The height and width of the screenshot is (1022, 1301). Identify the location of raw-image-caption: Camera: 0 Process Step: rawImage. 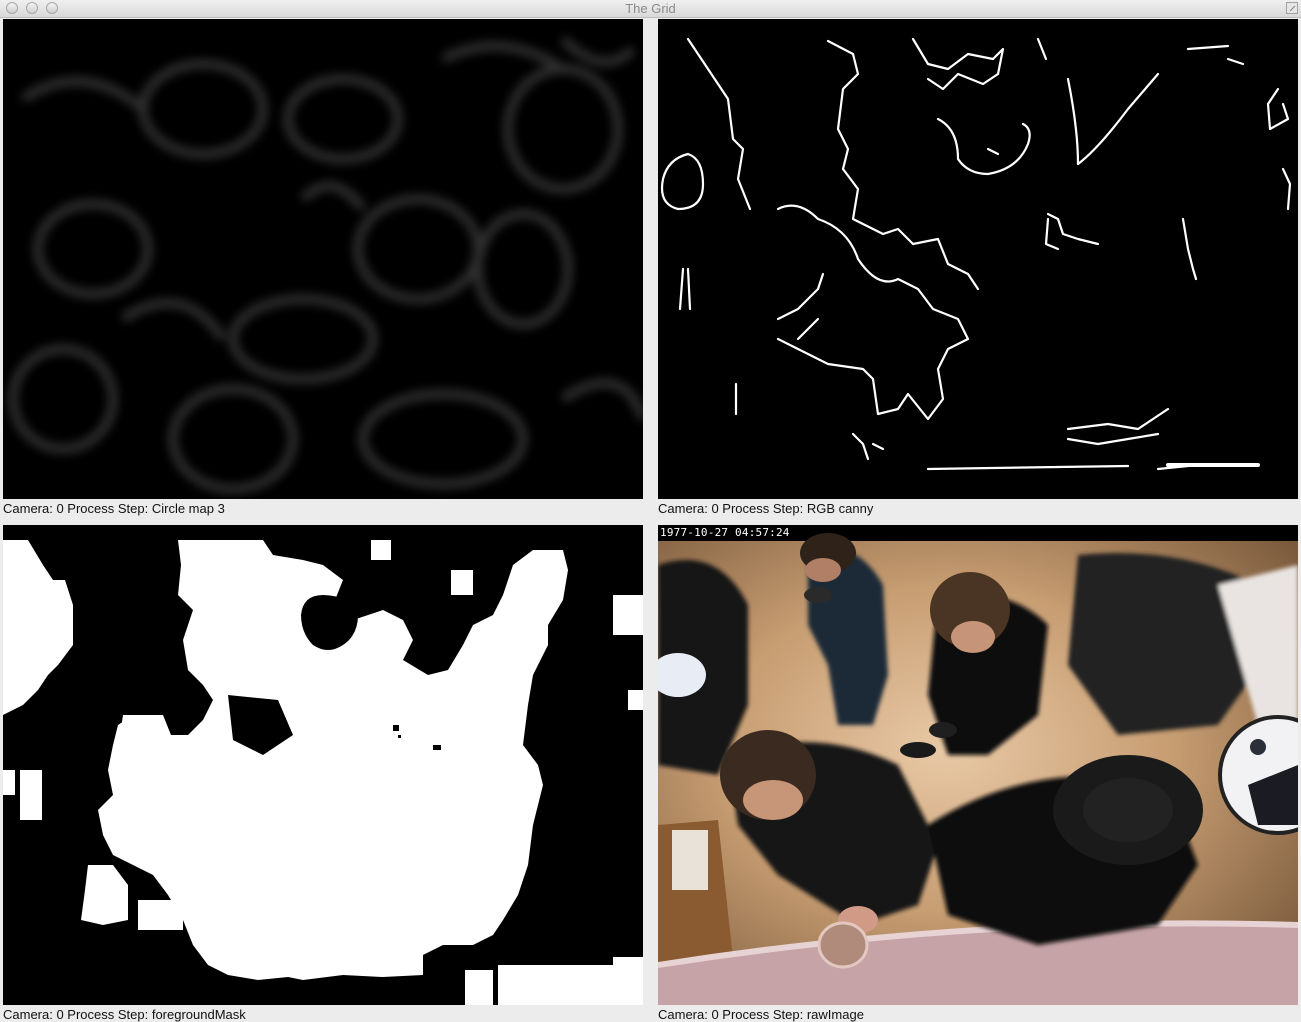
(761, 1014).